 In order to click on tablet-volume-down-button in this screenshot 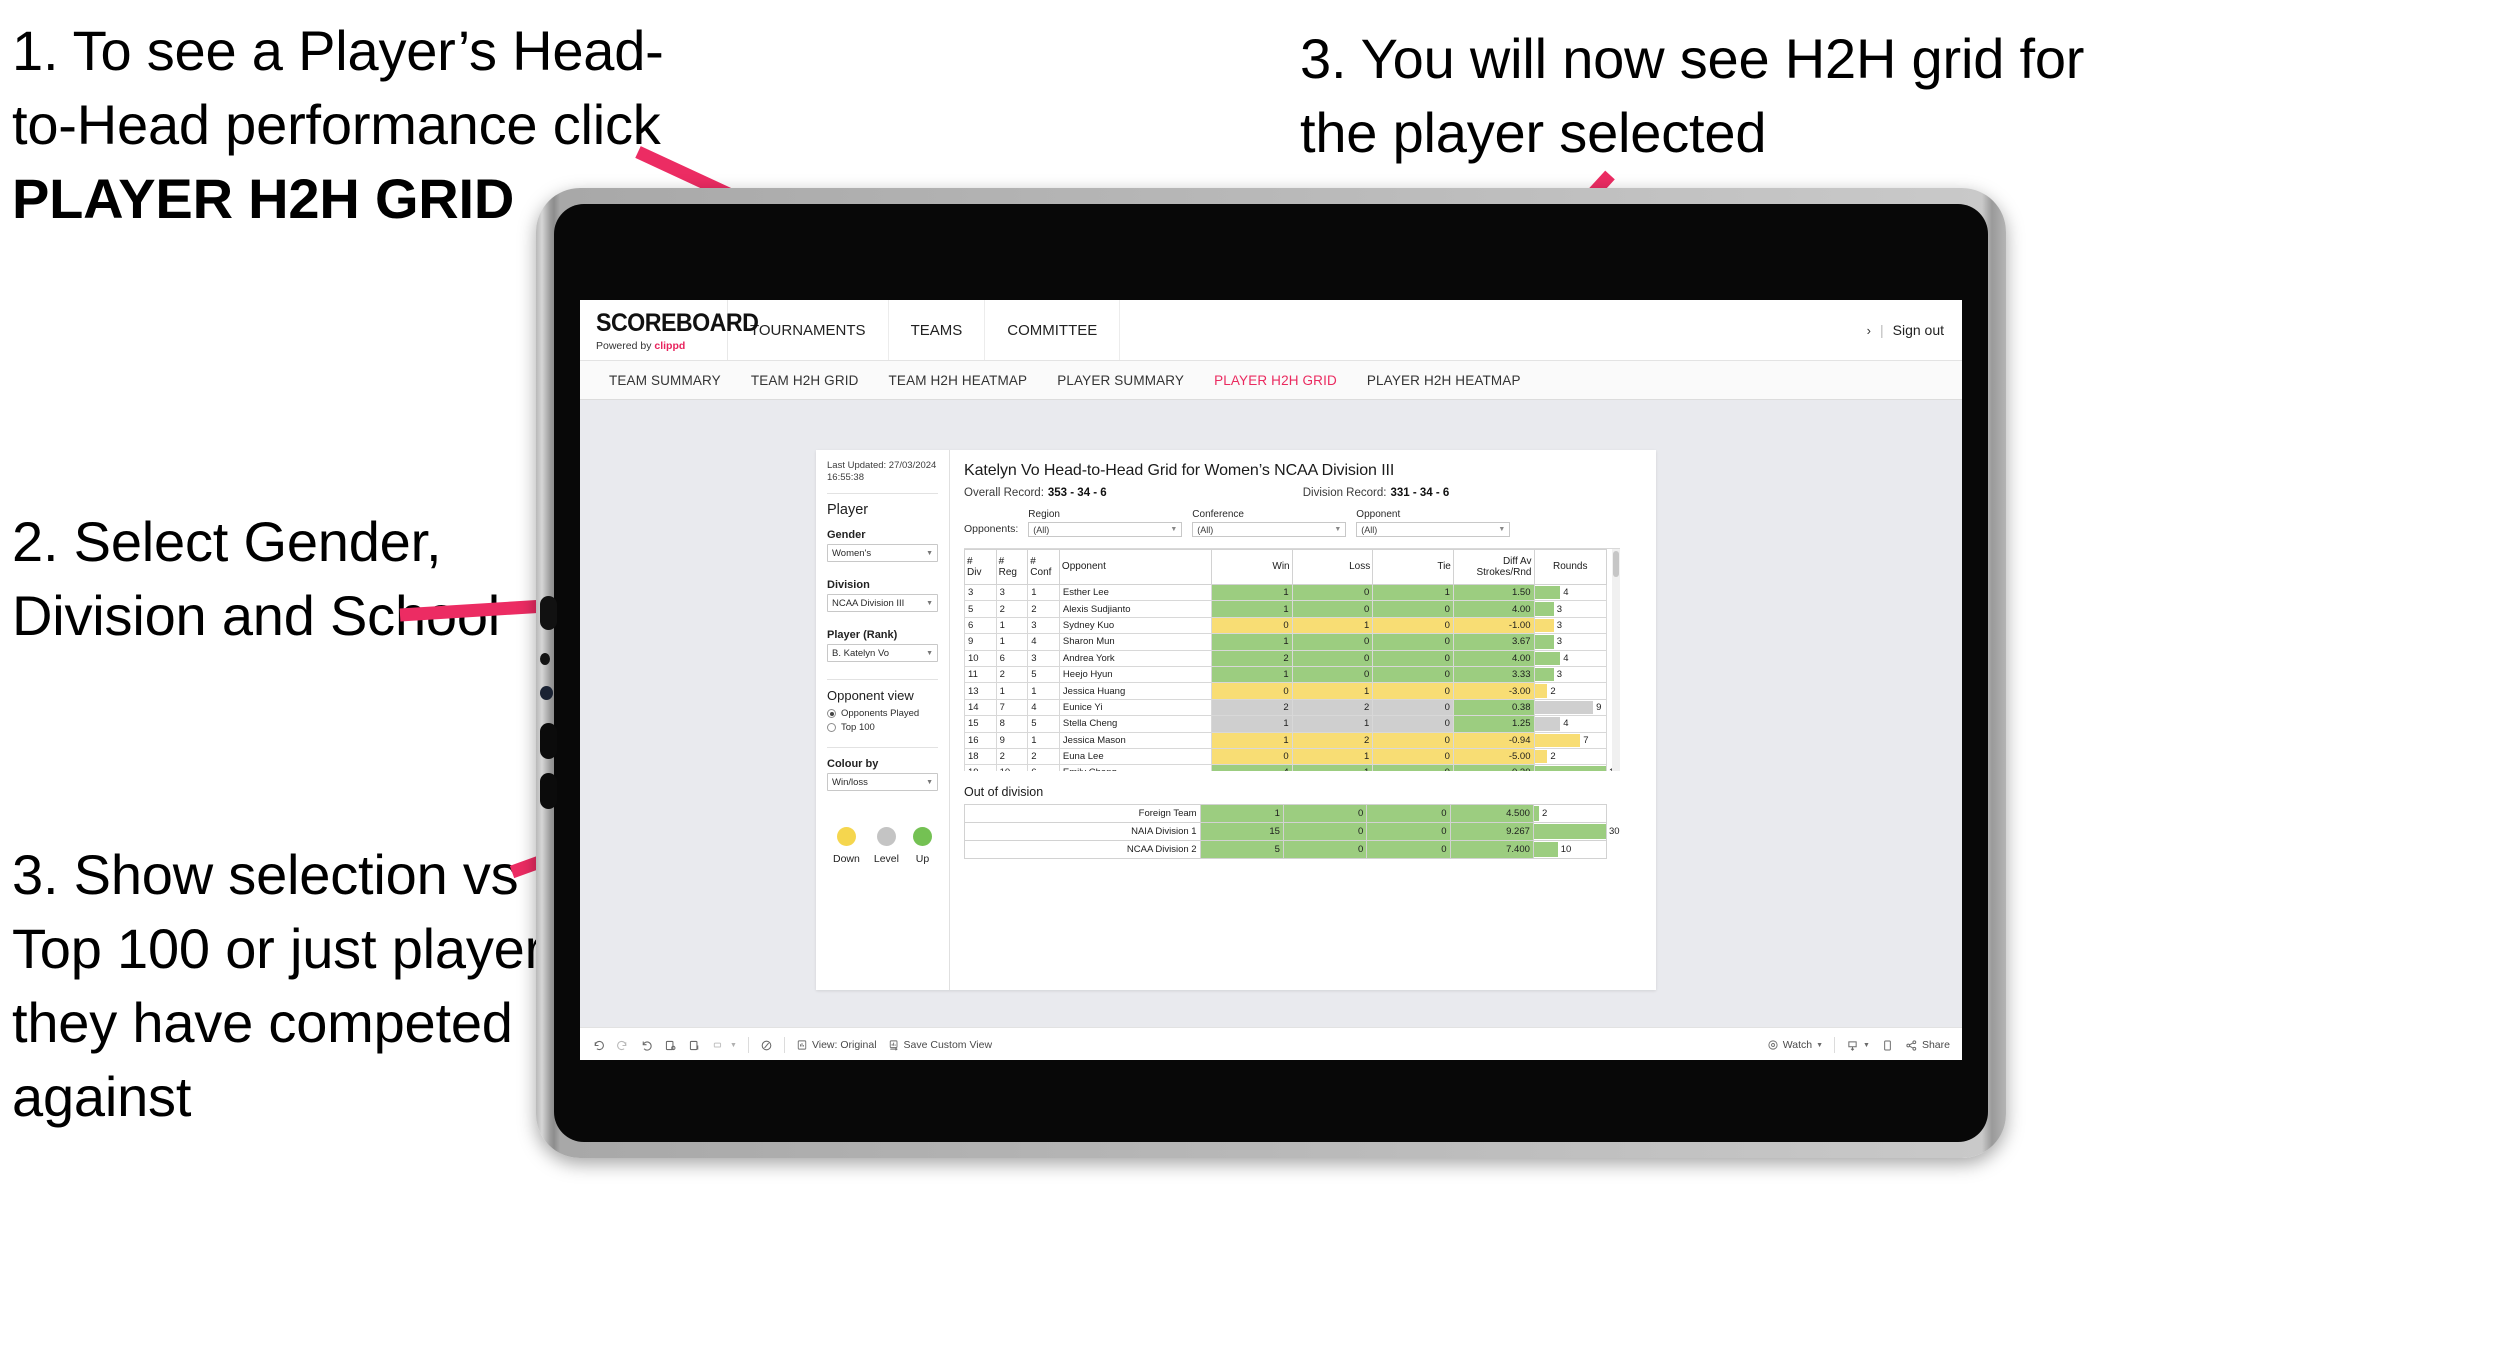, I will do `click(548, 791)`.